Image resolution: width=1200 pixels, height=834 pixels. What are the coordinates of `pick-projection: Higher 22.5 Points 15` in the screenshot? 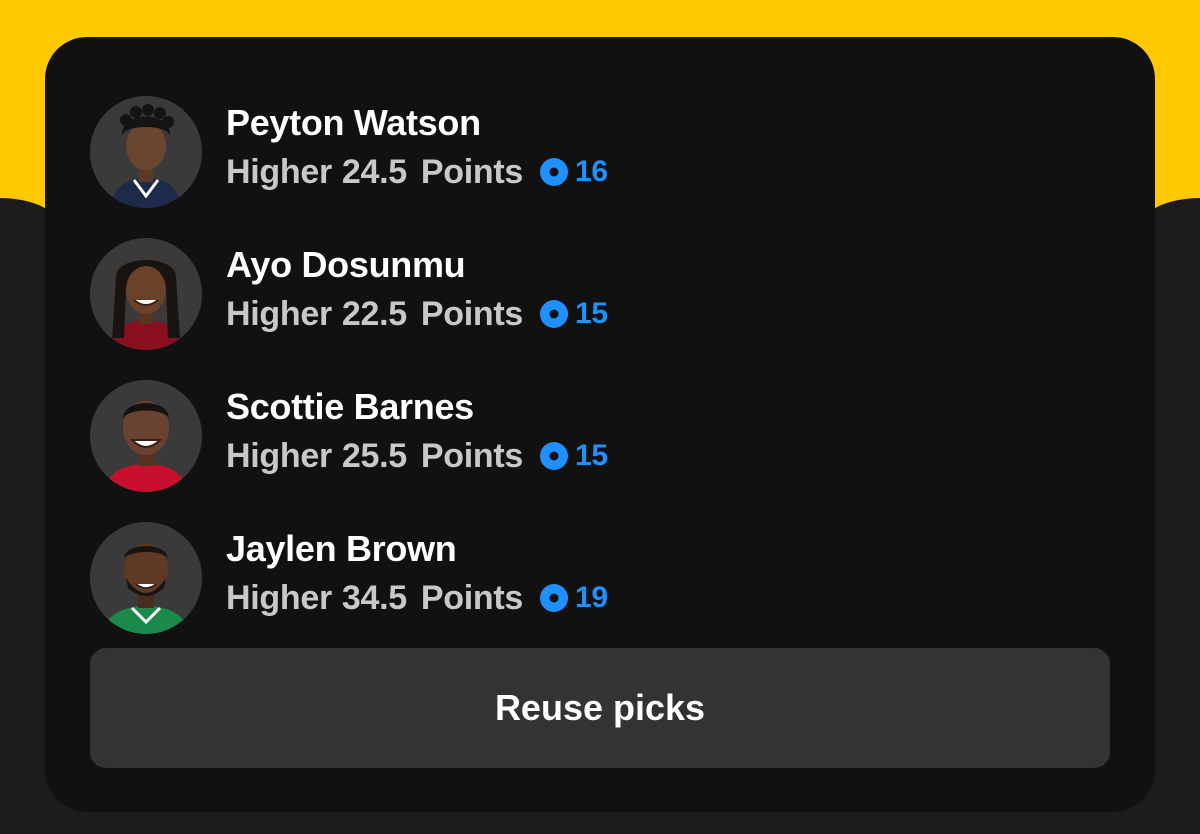 It's located at (417, 314).